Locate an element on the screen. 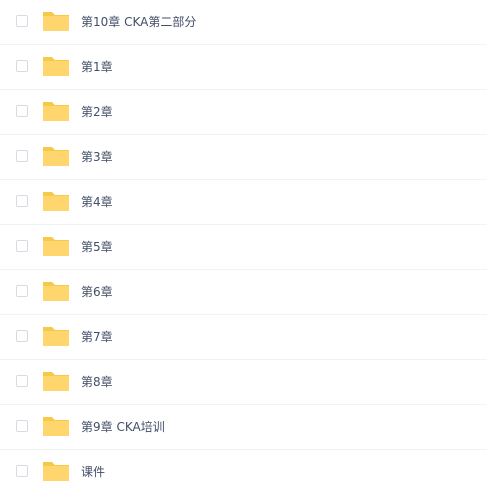 The width and height of the screenshot is (487, 496). file-row: 第2章 is located at coordinates (243, 112).